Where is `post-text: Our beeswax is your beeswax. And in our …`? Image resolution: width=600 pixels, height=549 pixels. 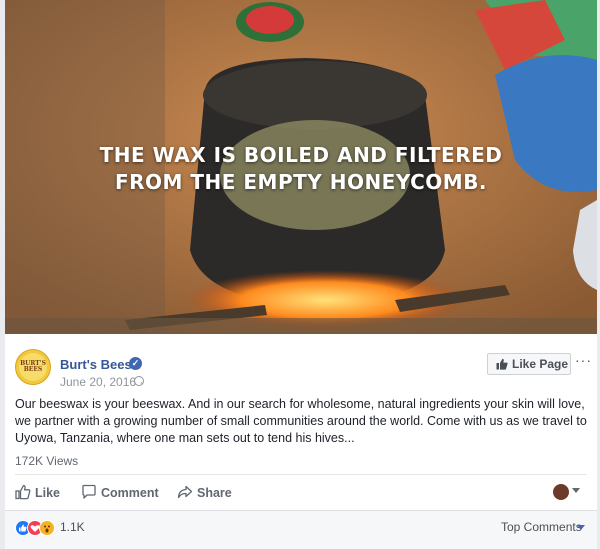
post-text: Our beeswax is your beeswax. And in our … is located at coordinates (301, 421).